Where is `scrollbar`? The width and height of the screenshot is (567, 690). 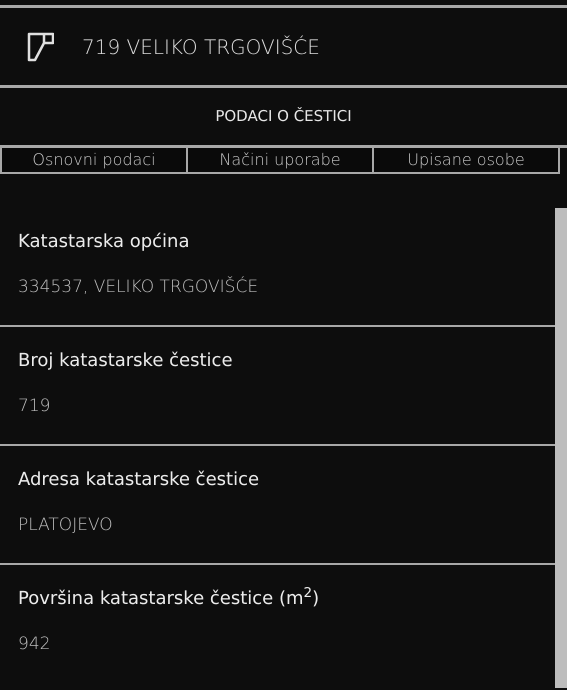 scrollbar is located at coordinates (561, 448).